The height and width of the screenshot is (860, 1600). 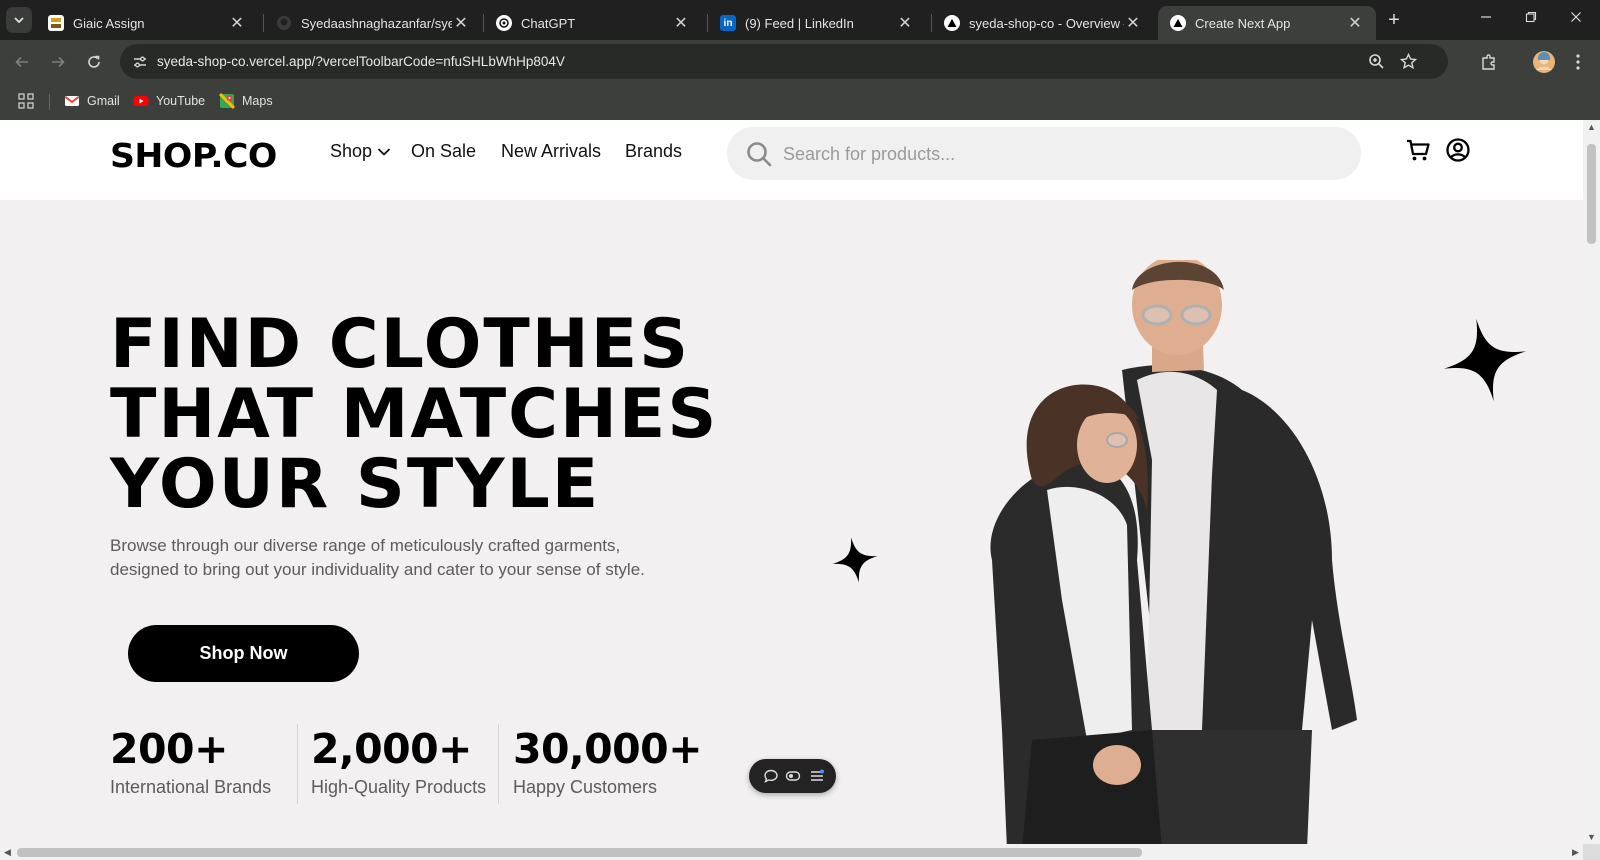 What do you see at coordinates (56, 23) in the screenshot?
I see `giaic-favicon` at bounding box center [56, 23].